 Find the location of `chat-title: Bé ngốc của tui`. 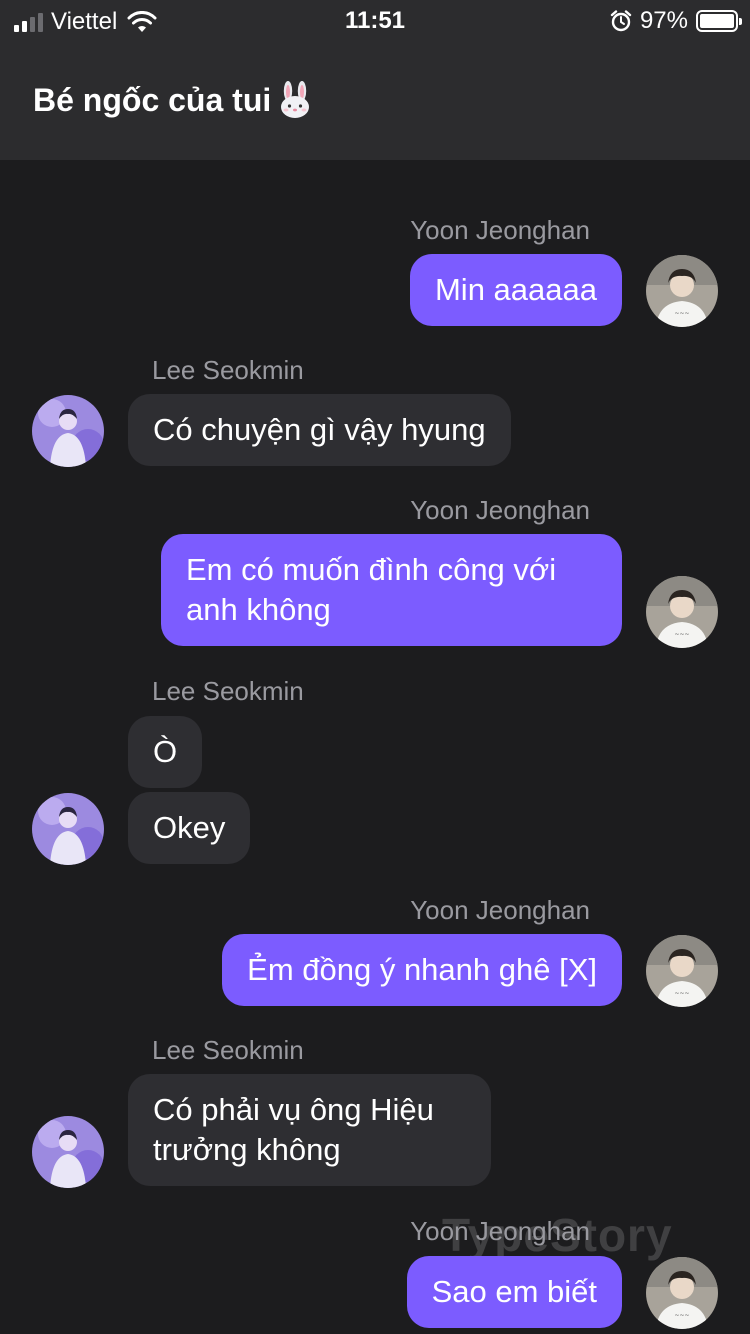

chat-title: Bé ngốc của tui is located at coordinates (174, 100).